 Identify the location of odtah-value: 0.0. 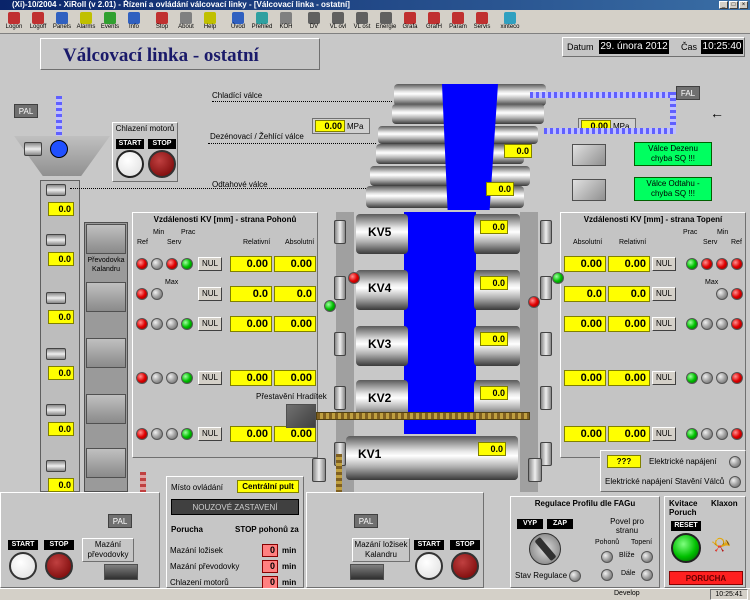
(500, 189).